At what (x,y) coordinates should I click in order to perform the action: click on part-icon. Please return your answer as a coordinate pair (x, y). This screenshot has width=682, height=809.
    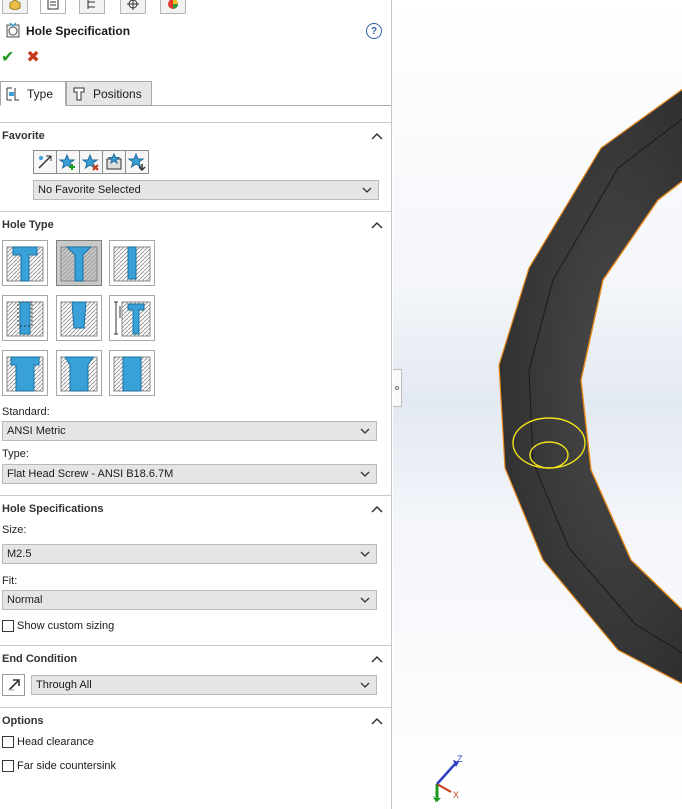
    Looking at the image, I should click on (15, 5).